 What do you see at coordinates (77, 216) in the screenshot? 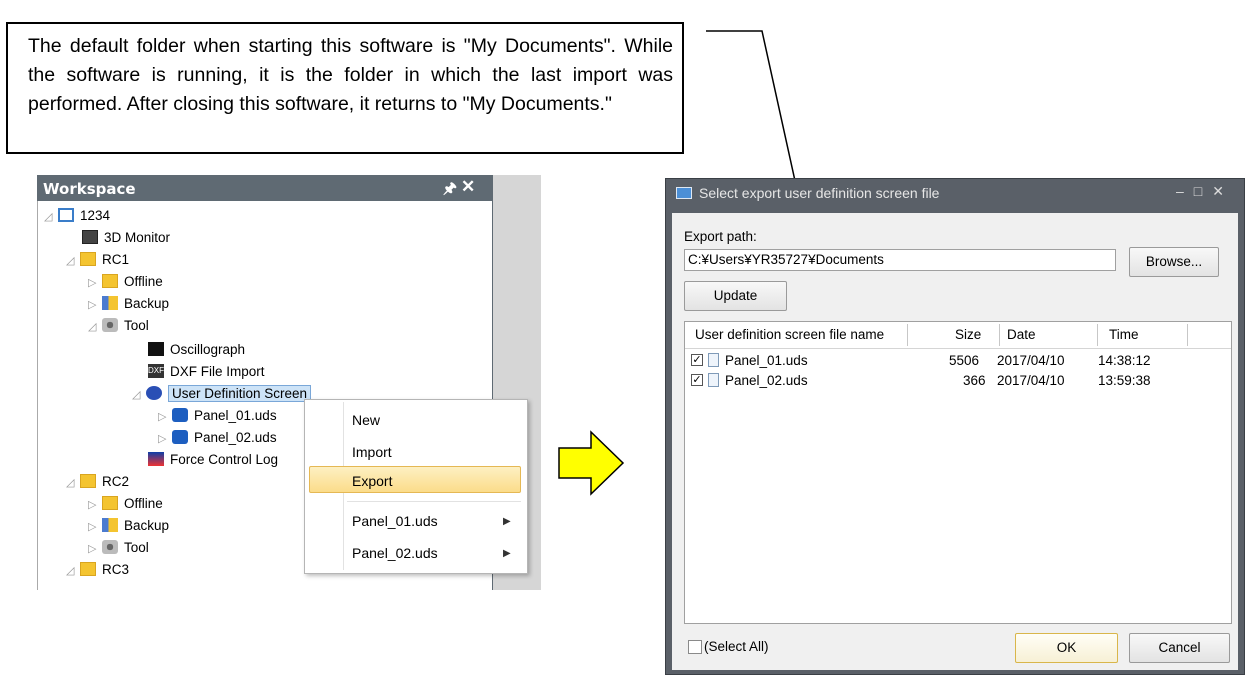
I see `tree-item-project: ◿ 1234` at bounding box center [77, 216].